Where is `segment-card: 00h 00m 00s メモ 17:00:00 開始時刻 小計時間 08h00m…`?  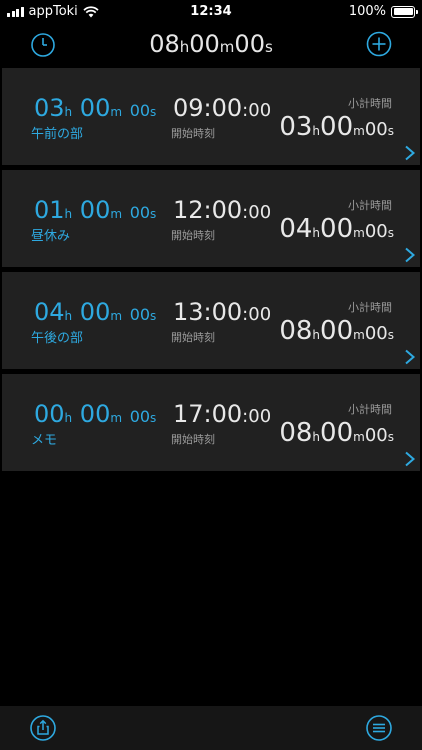 segment-card: 00h 00m 00s メモ 17:00:00 開始時刻 小計時間 08h00m… is located at coordinates (211, 422).